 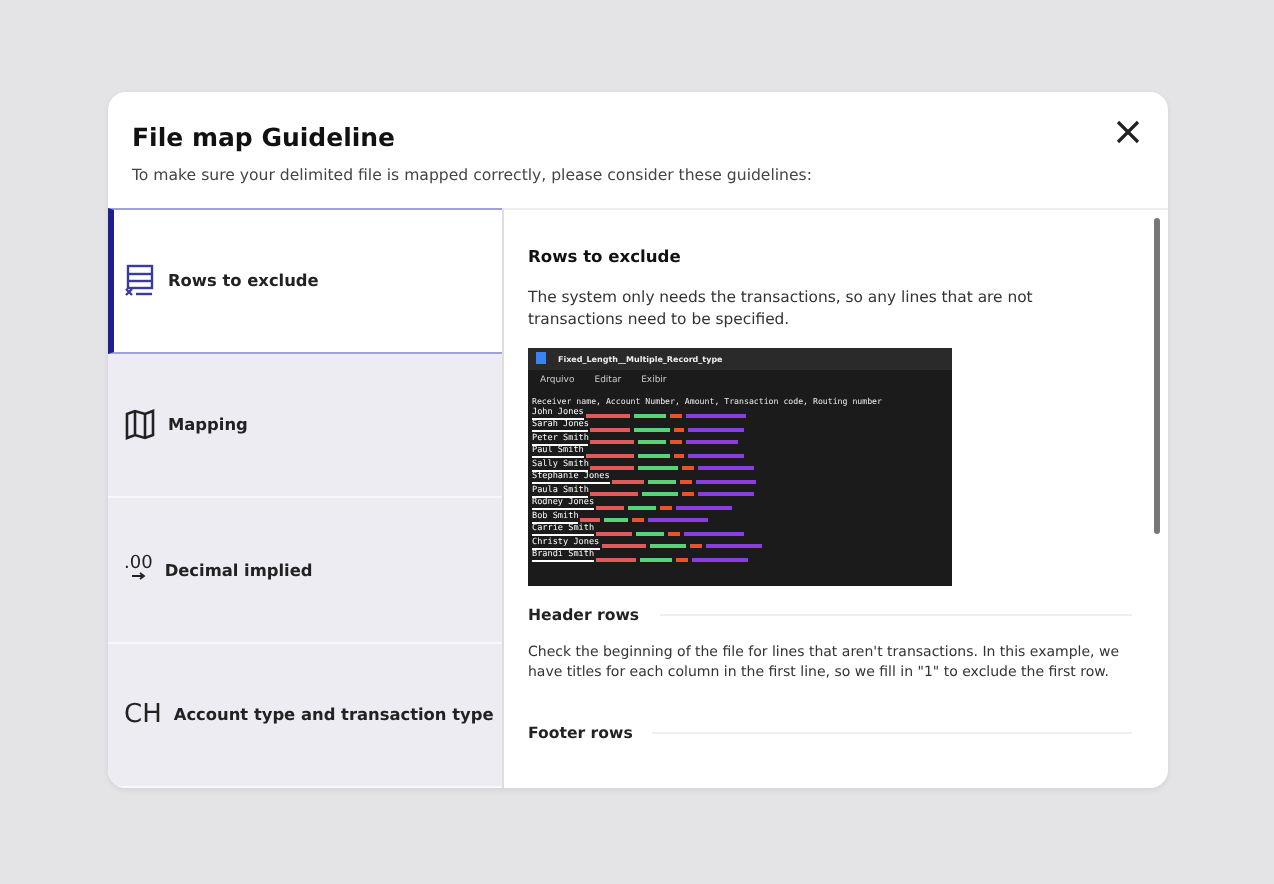 I want to click on map-icon, so click(x=140, y=424).